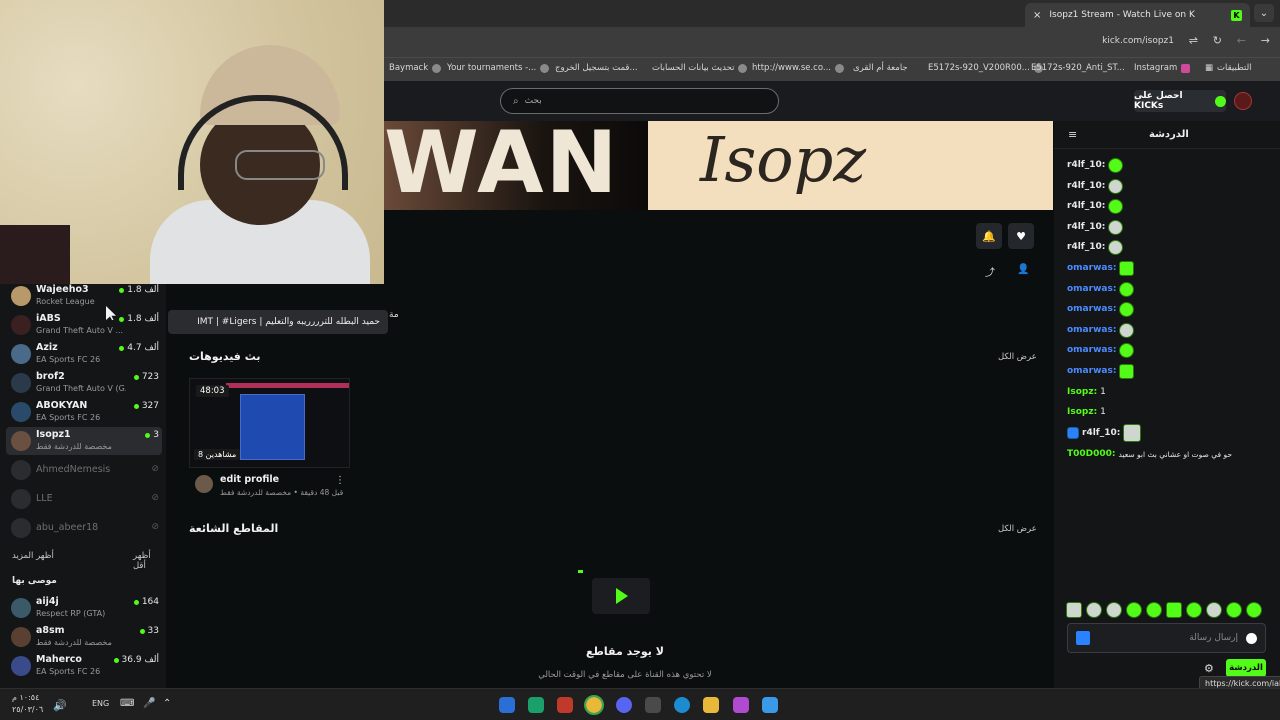 The width and height of the screenshot is (1280, 720). What do you see at coordinates (1162, 68) in the screenshot?
I see `bookmark: Instagram` at bounding box center [1162, 68].